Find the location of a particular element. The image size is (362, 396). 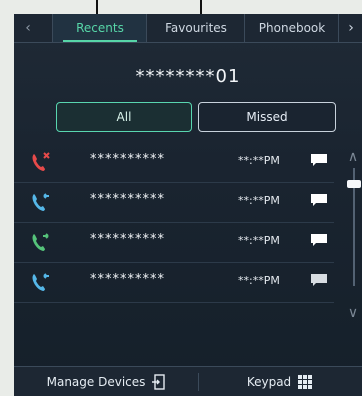

filter-missed-label: Missed is located at coordinates (267, 117).